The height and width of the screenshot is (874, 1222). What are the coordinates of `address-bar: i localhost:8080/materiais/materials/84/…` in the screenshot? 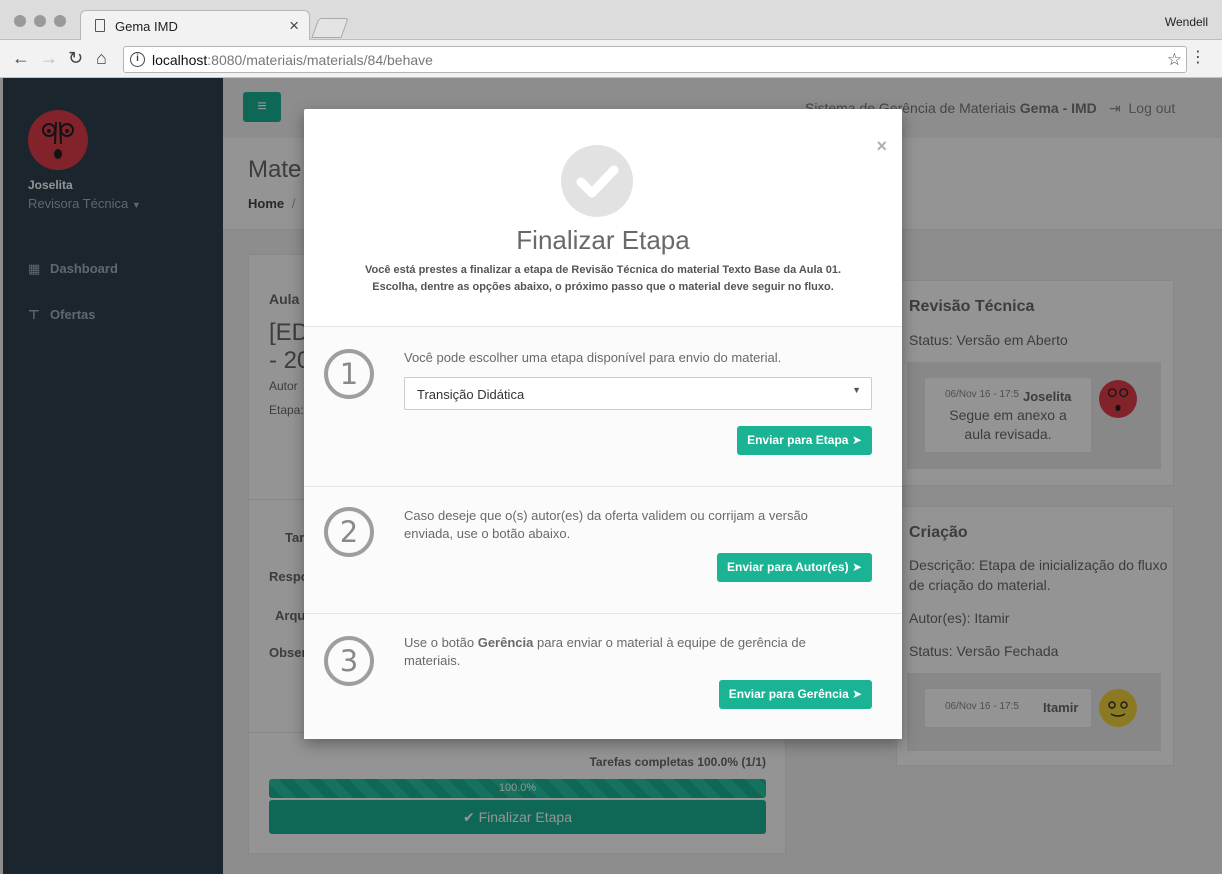 It's located at (655, 59).